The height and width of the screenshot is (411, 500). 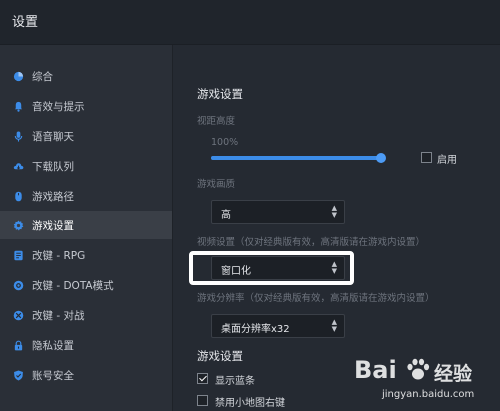 What do you see at coordinates (226, 215) in the screenshot?
I see `quality-select-value: 高` at bounding box center [226, 215].